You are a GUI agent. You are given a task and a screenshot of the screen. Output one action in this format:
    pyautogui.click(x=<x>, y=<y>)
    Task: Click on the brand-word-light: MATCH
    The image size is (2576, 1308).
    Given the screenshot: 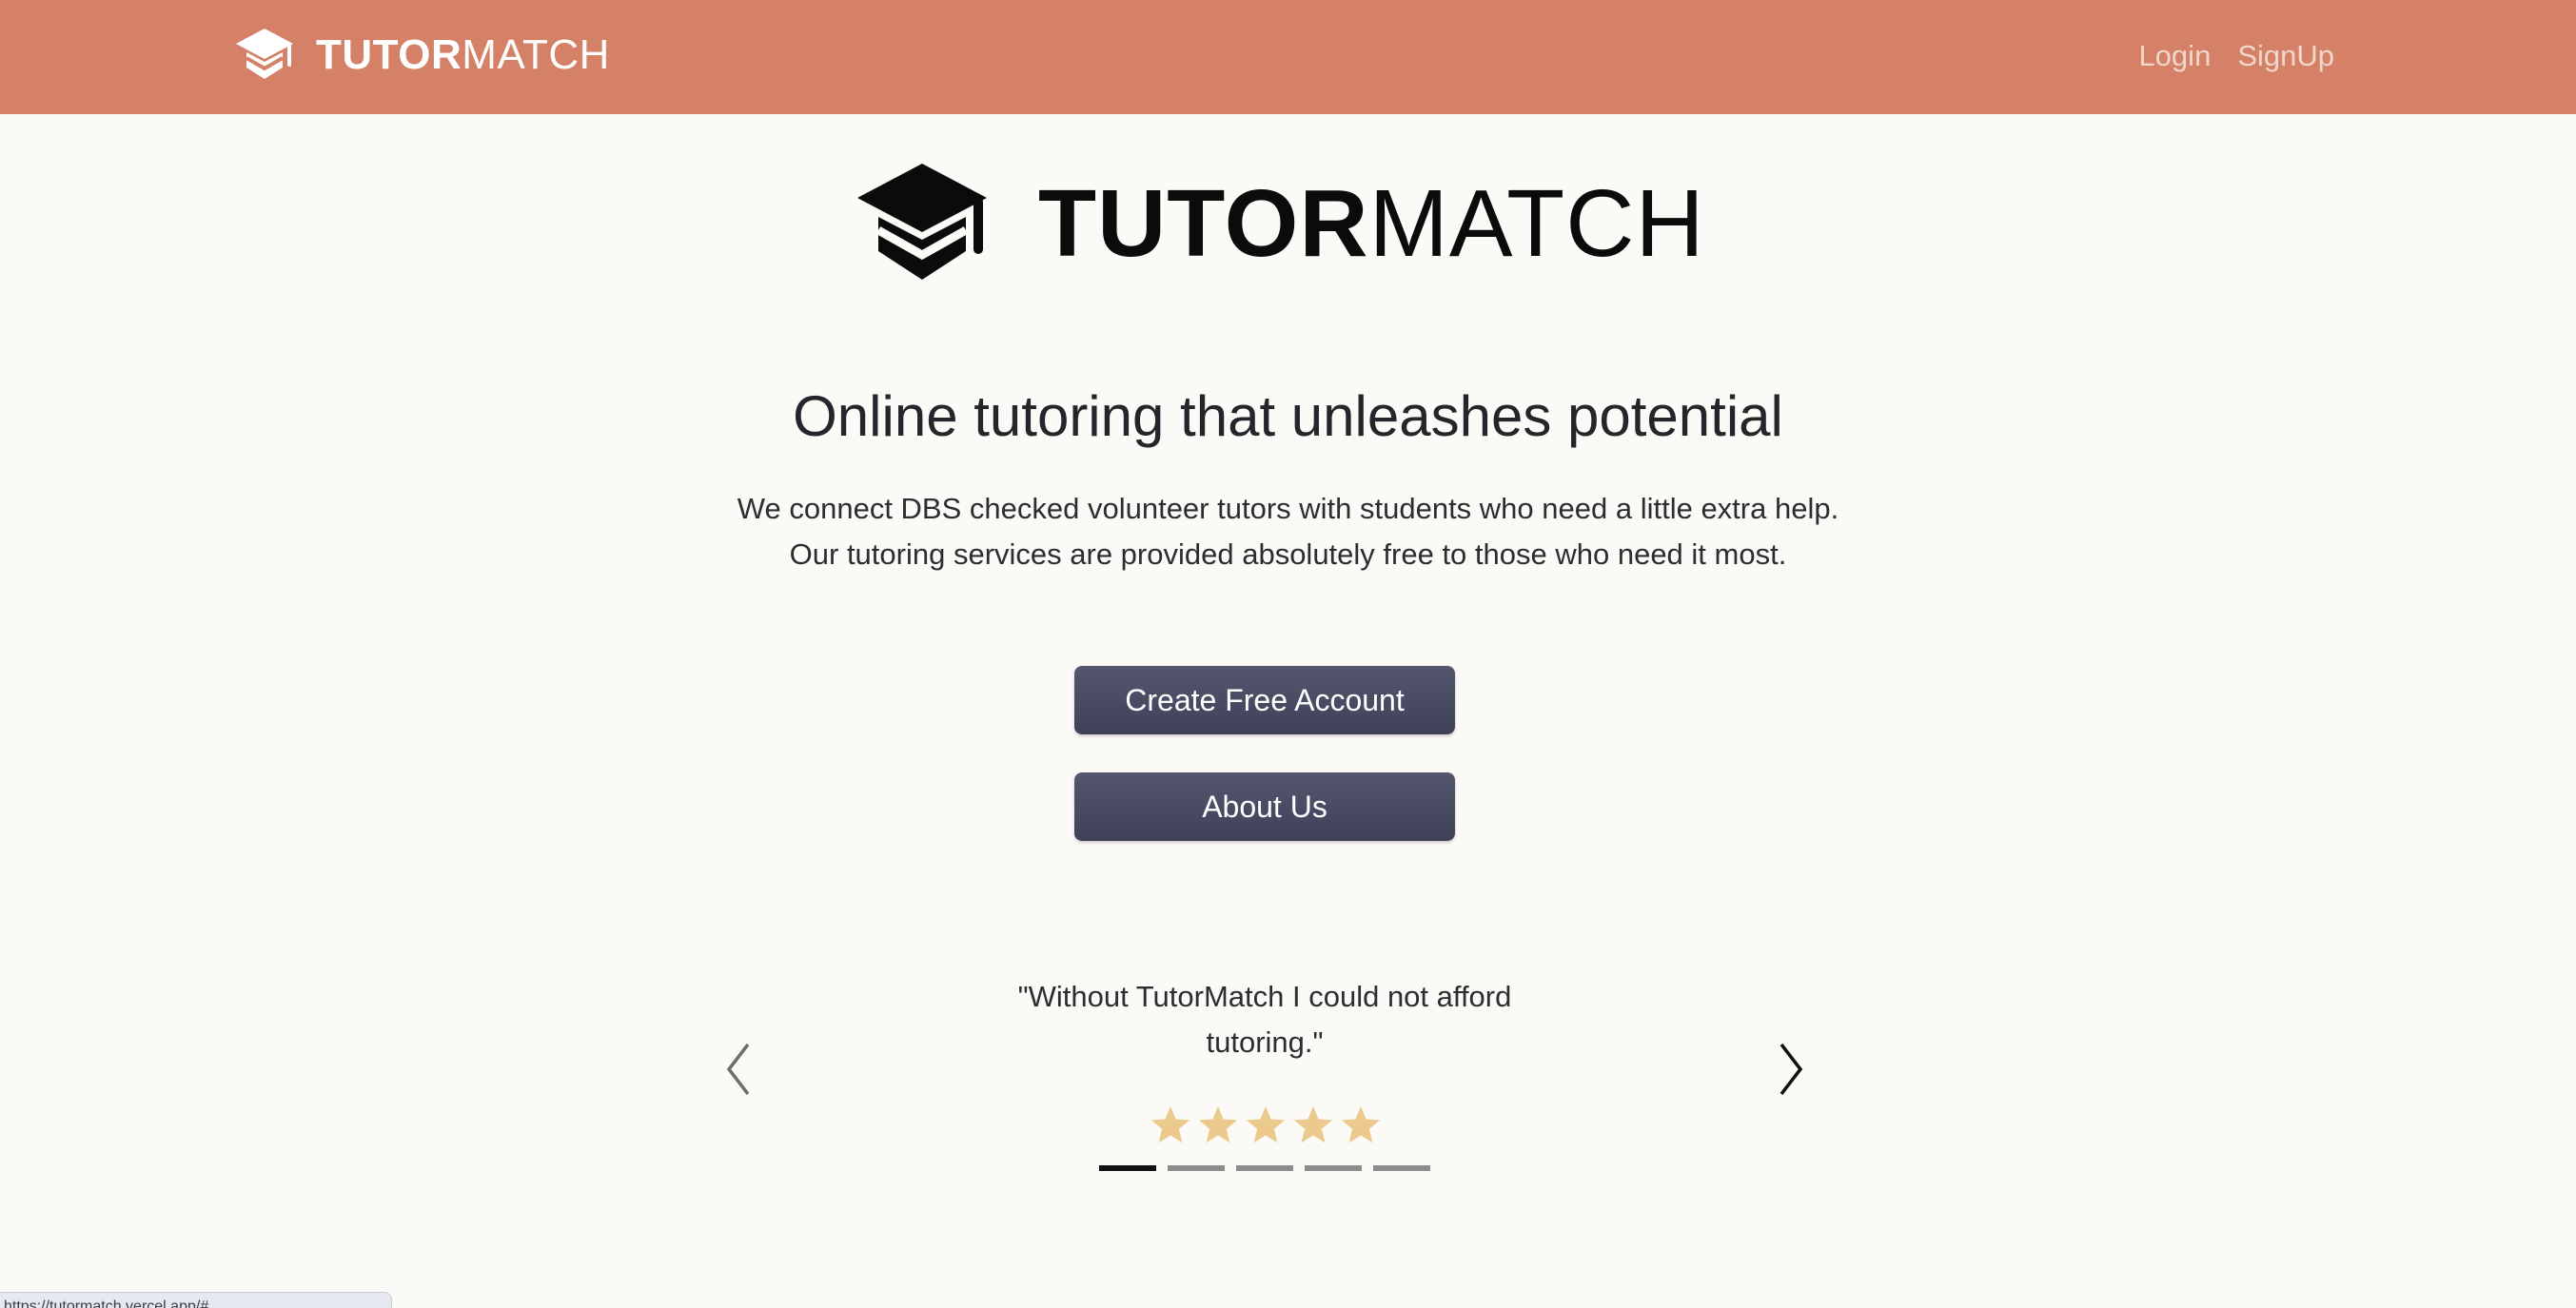 What is the action you would take?
    pyautogui.click(x=536, y=54)
    